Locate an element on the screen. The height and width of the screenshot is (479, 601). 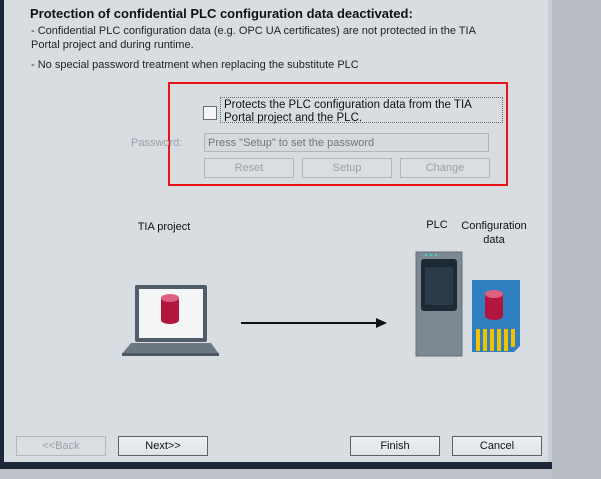
arrow-right-icon is located at coordinates (314, 323).